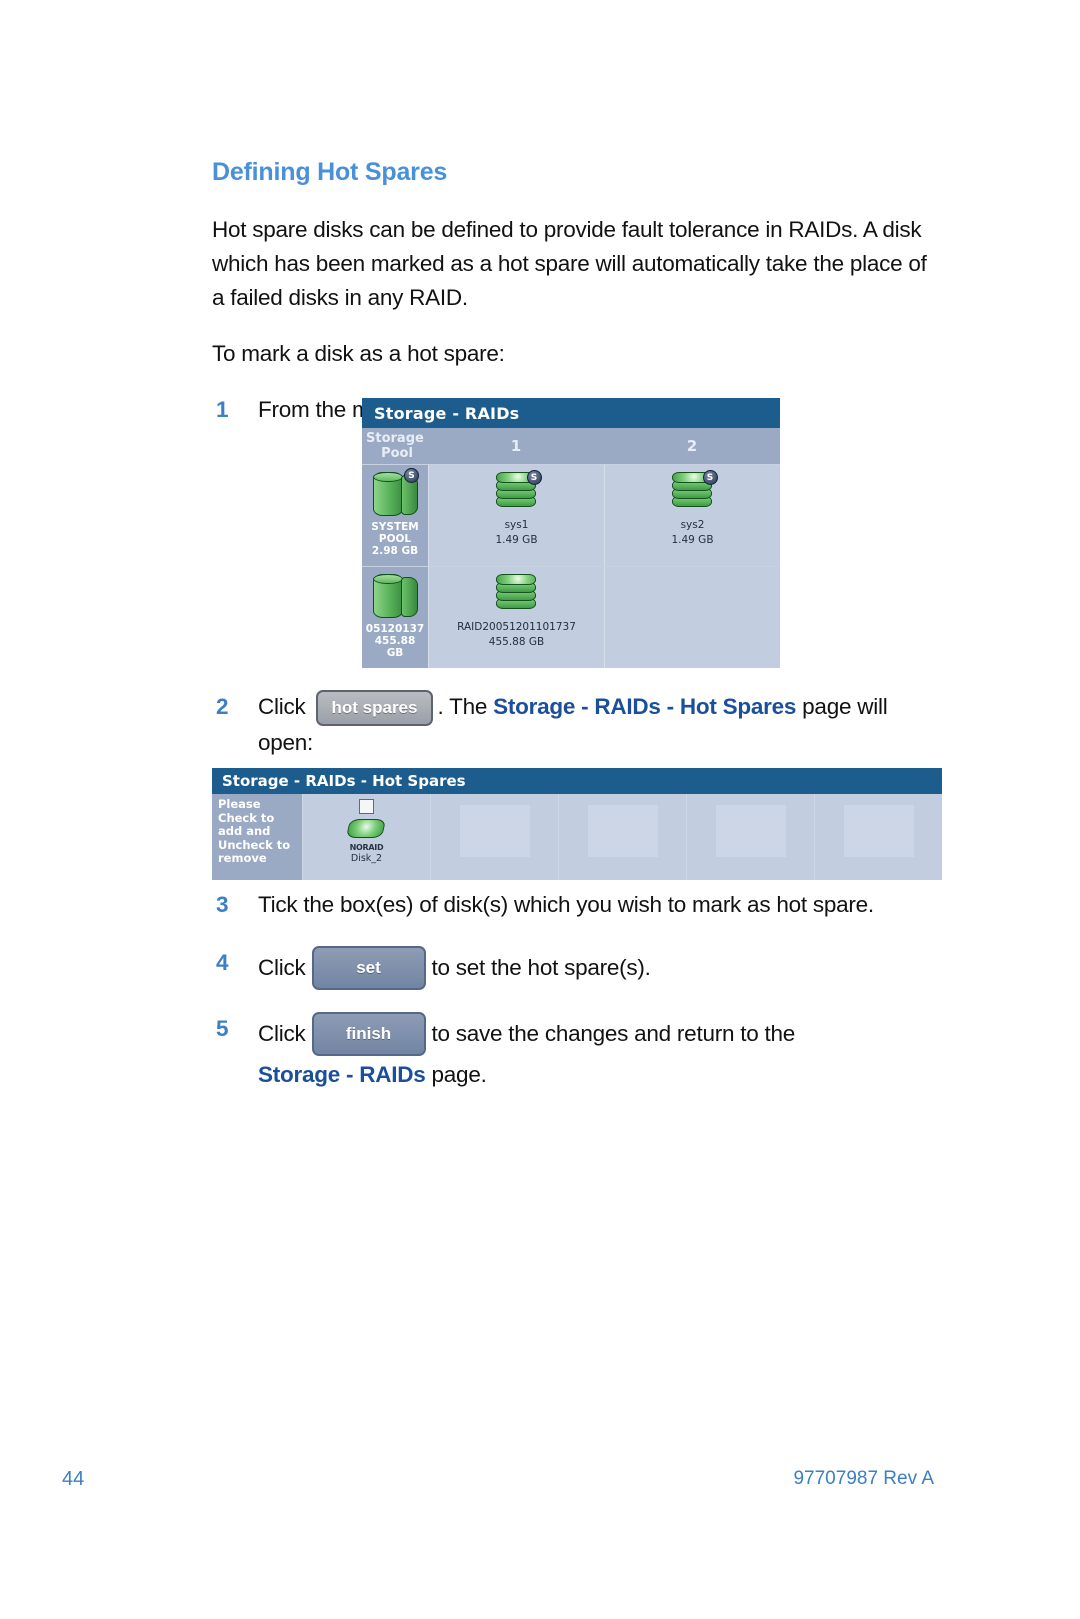 This screenshot has height=1619, width=1080. I want to click on raid-name: sys2, so click(692, 525).